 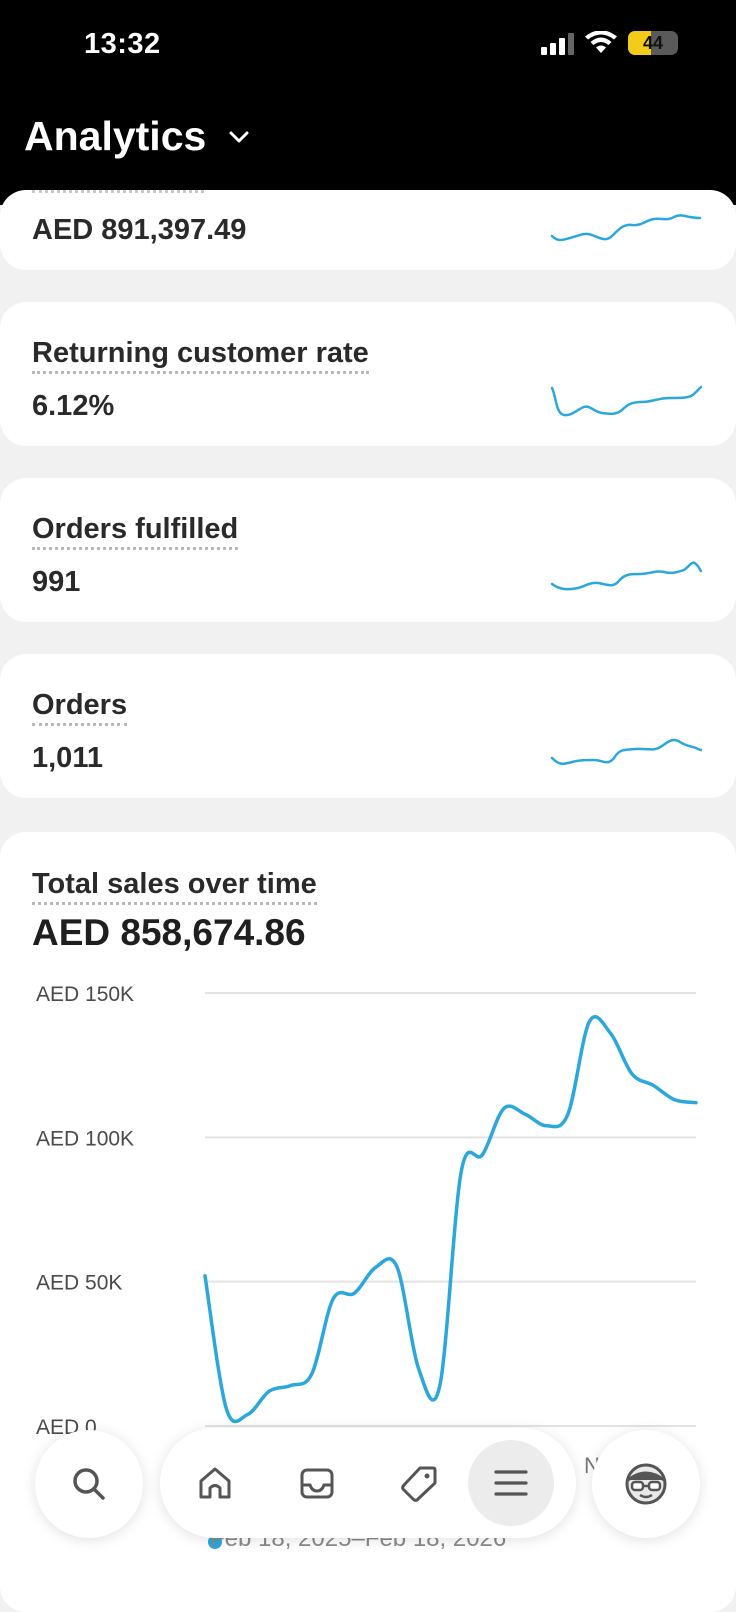 I want to click on nav-menu, so click(x=511, y=1483).